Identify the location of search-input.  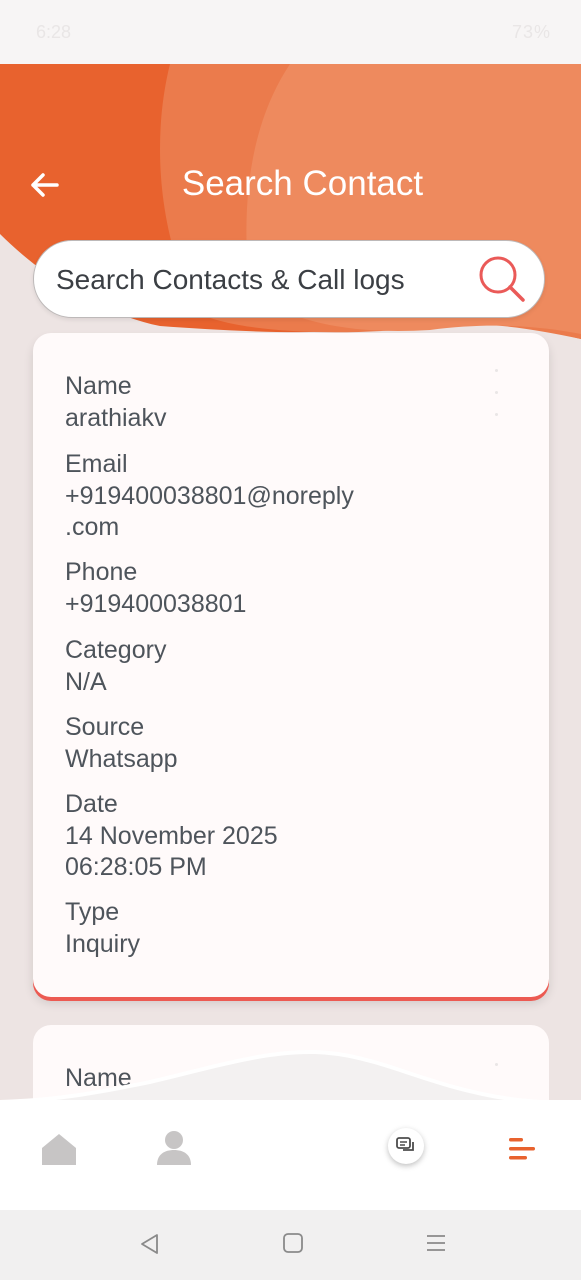
(266, 280).